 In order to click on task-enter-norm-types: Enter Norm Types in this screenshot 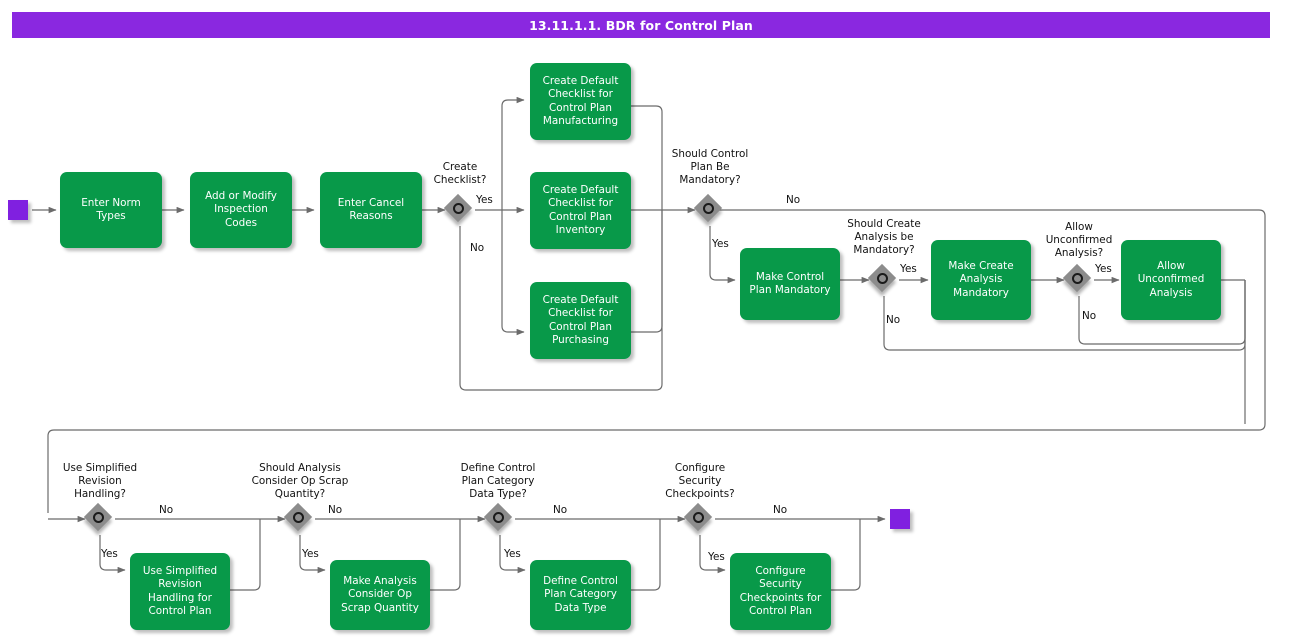, I will do `click(111, 210)`.